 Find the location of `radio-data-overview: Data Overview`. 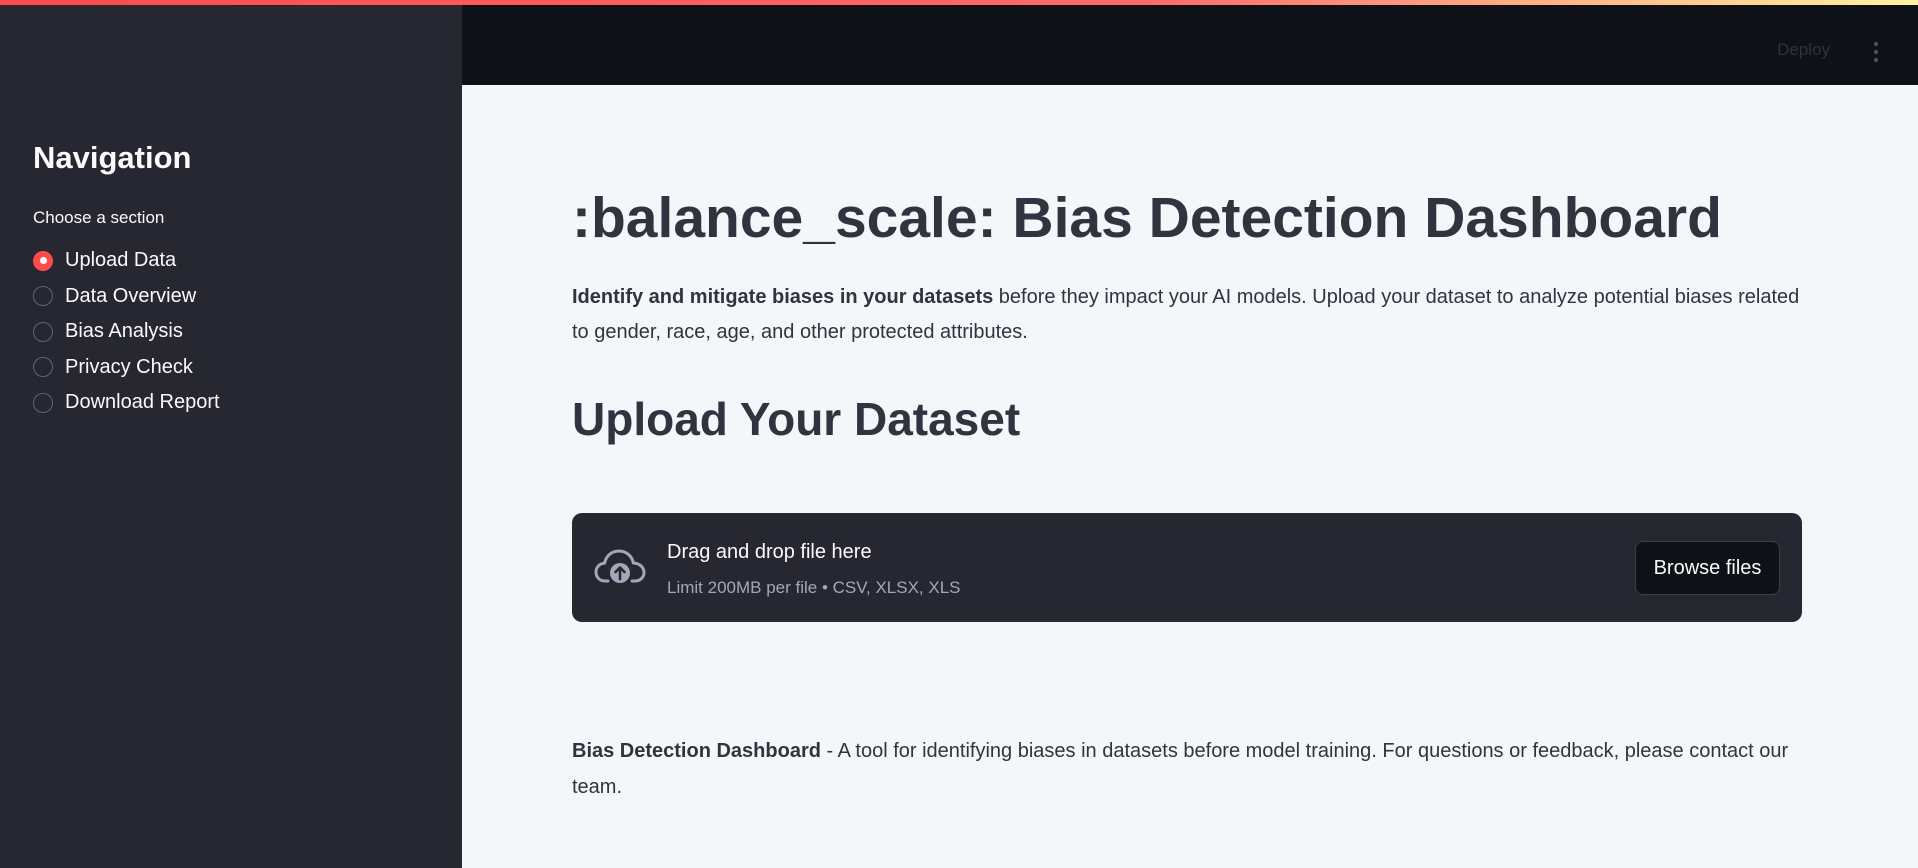

radio-data-overview: Data Overview is located at coordinates (126, 297).